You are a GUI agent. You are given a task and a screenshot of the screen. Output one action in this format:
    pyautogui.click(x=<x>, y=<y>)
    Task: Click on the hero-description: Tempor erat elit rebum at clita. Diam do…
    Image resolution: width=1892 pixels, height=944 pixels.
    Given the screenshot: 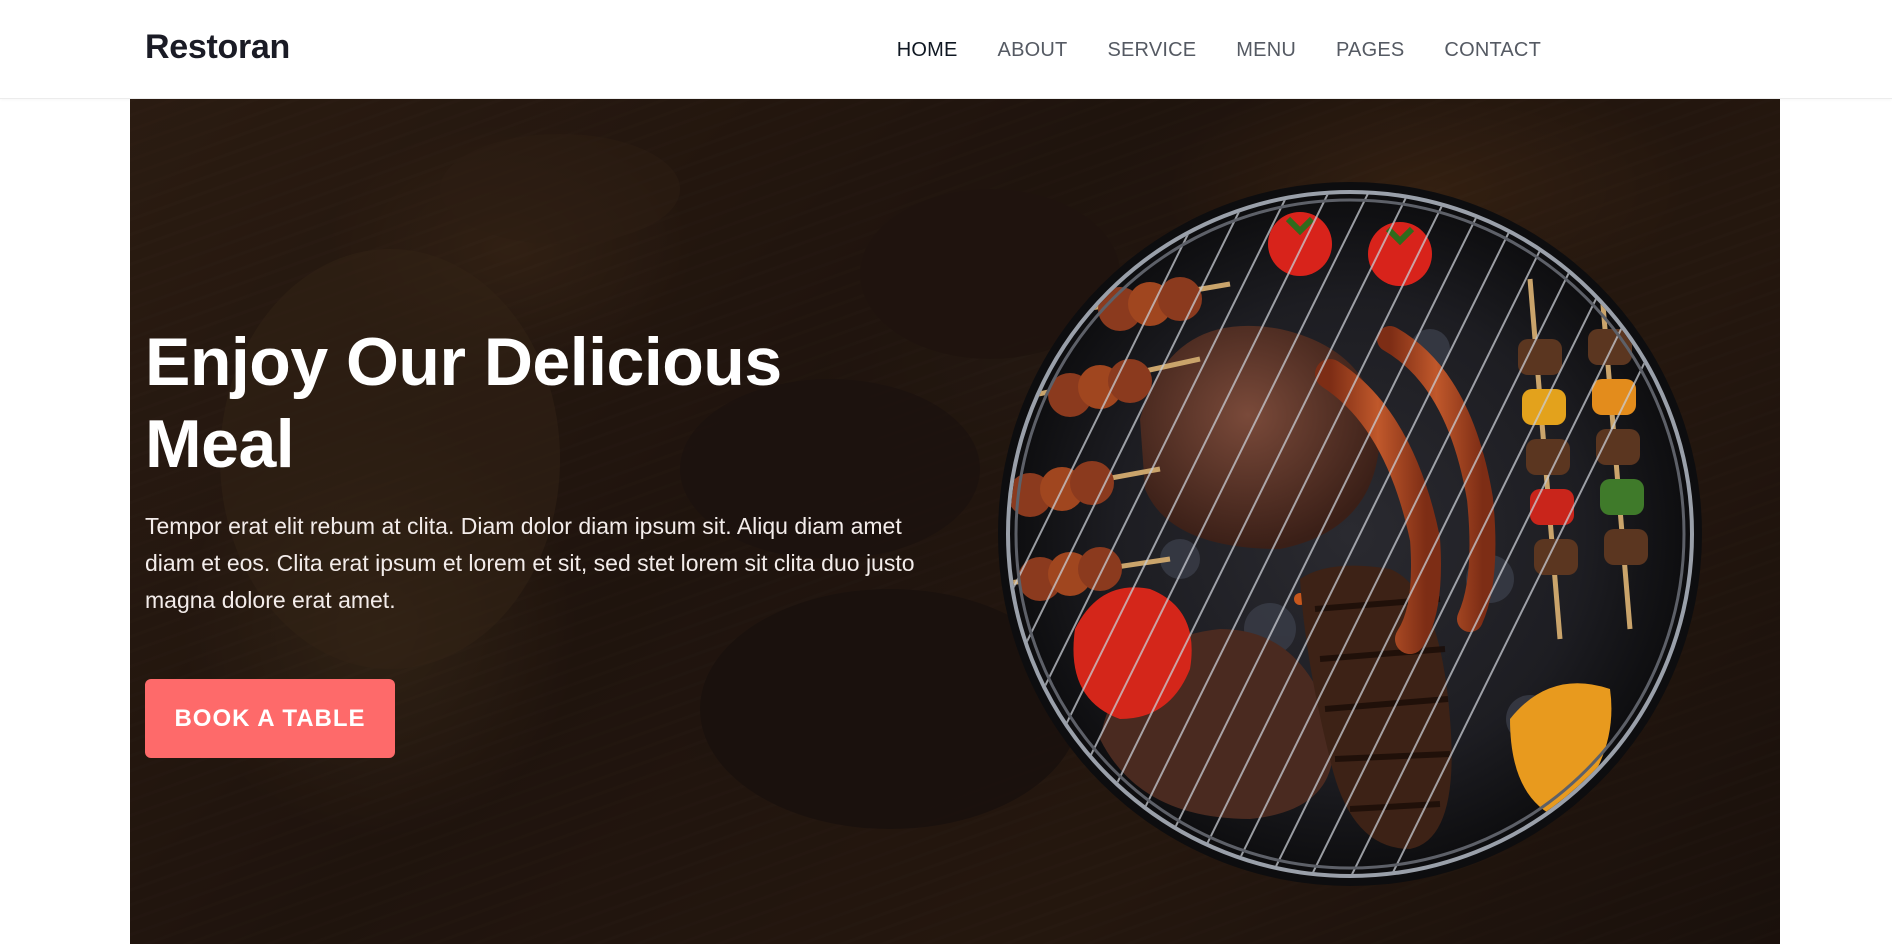 What is the action you would take?
    pyautogui.click(x=530, y=563)
    